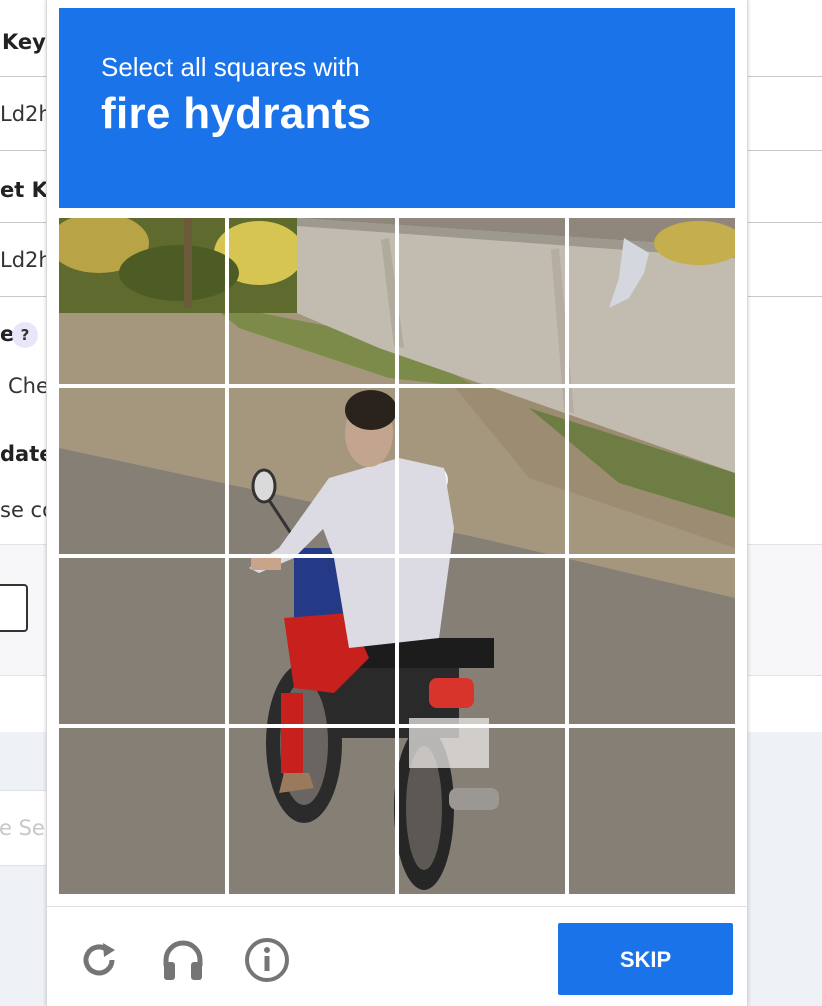 This screenshot has width=822, height=1006. I want to click on info-icon, so click(267, 960).